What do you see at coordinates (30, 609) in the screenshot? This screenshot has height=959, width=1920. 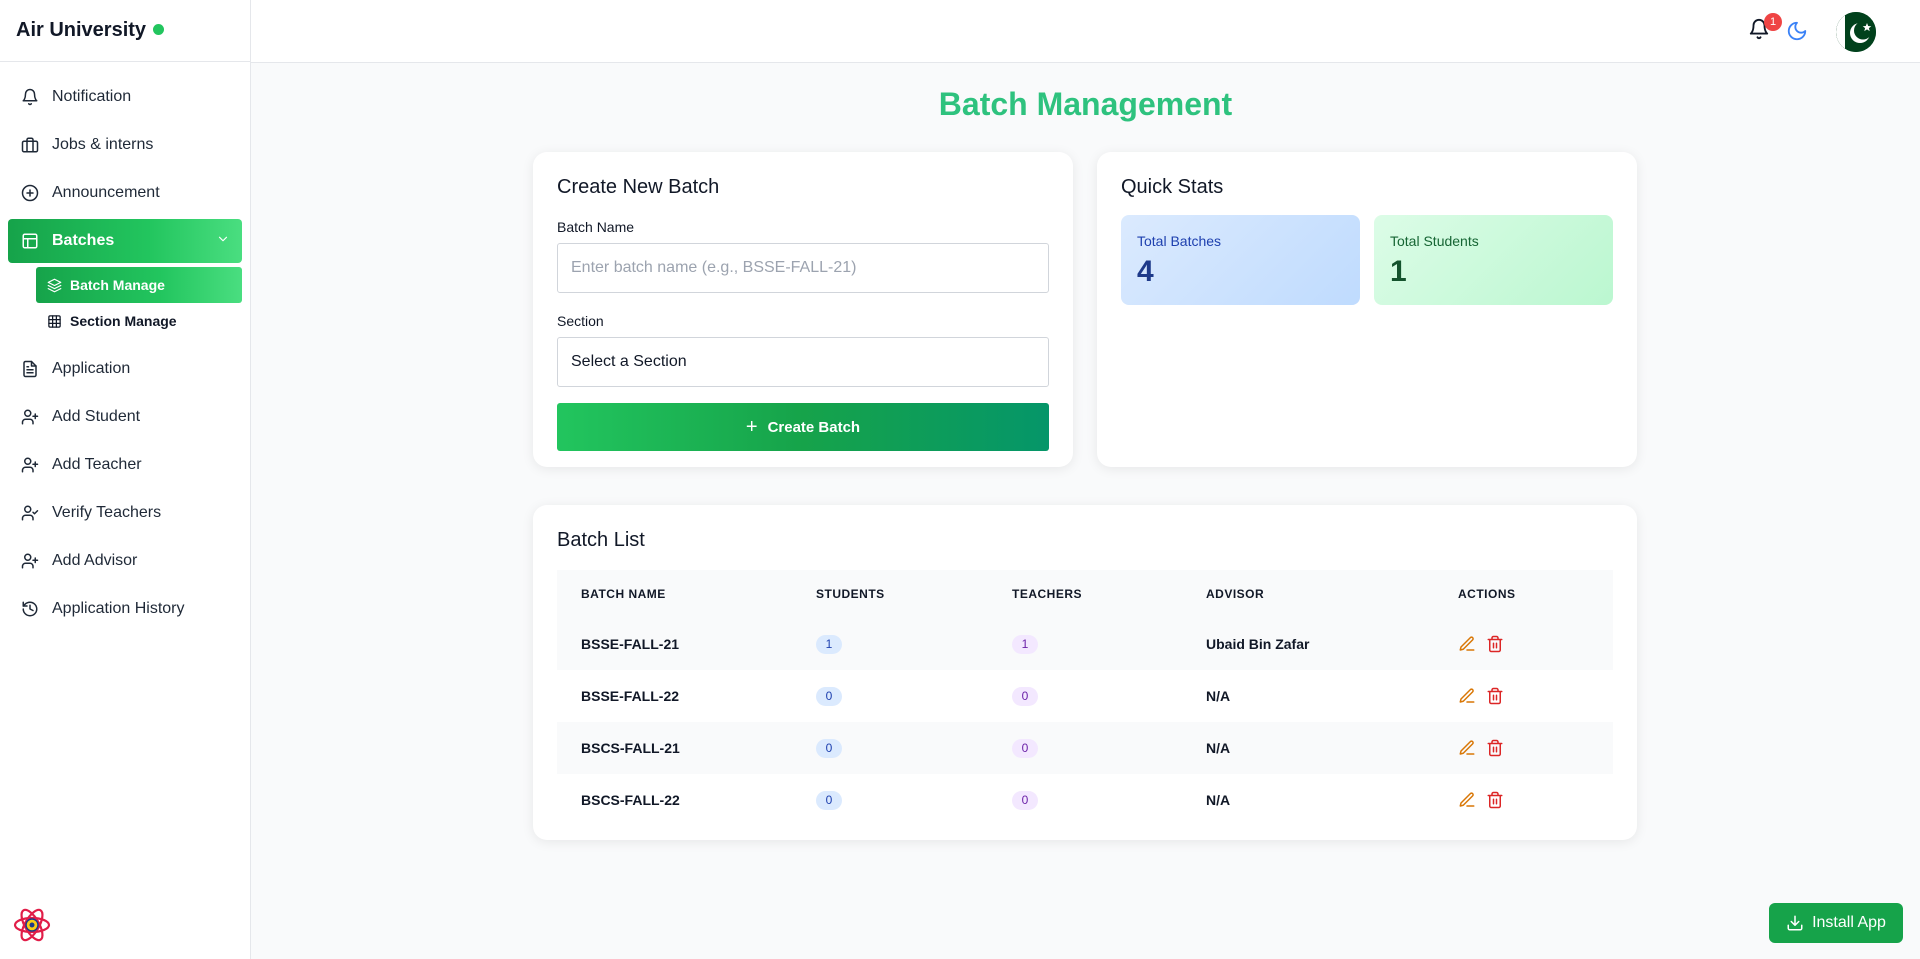 I see `history-icon` at bounding box center [30, 609].